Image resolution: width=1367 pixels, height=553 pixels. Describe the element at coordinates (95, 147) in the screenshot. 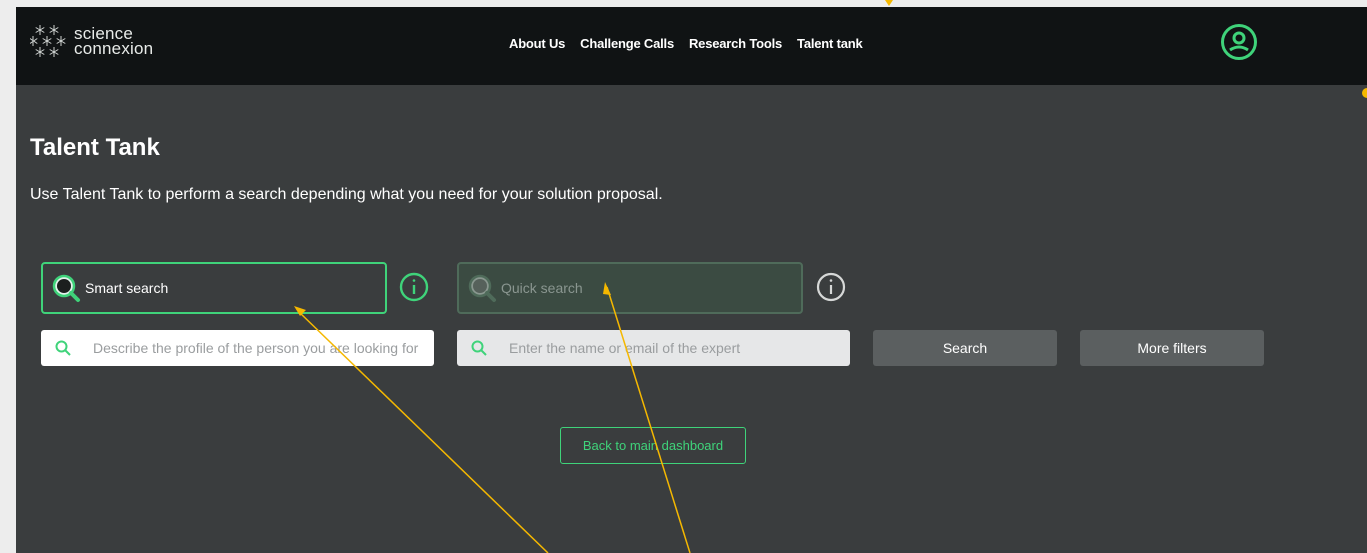

I see `page-title: Talent Tank` at that location.